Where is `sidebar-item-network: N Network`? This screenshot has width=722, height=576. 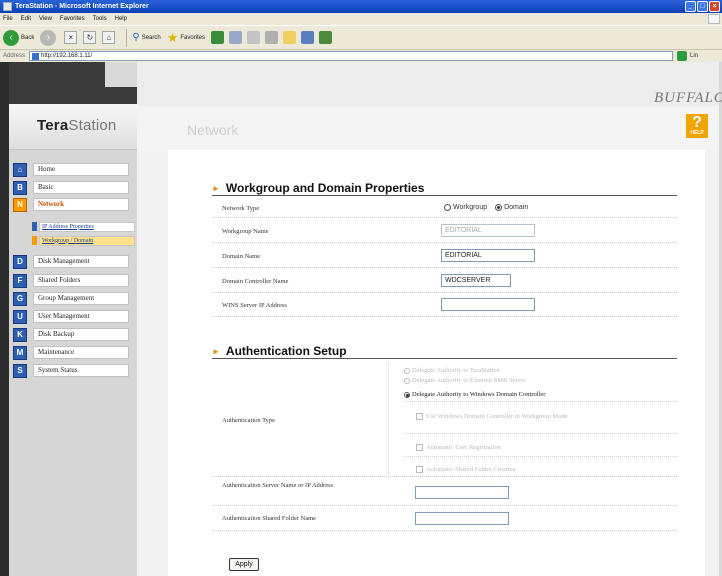
sidebar-item-network: N Network is located at coordinates (75, 204).